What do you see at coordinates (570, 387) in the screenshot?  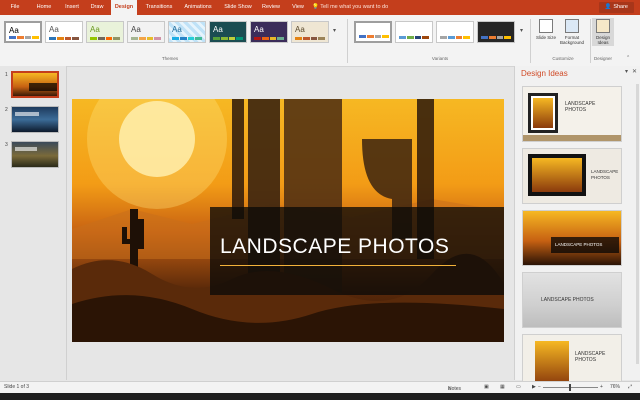 I see `zoom-slider-thumb` at bounding box center [570, 387].